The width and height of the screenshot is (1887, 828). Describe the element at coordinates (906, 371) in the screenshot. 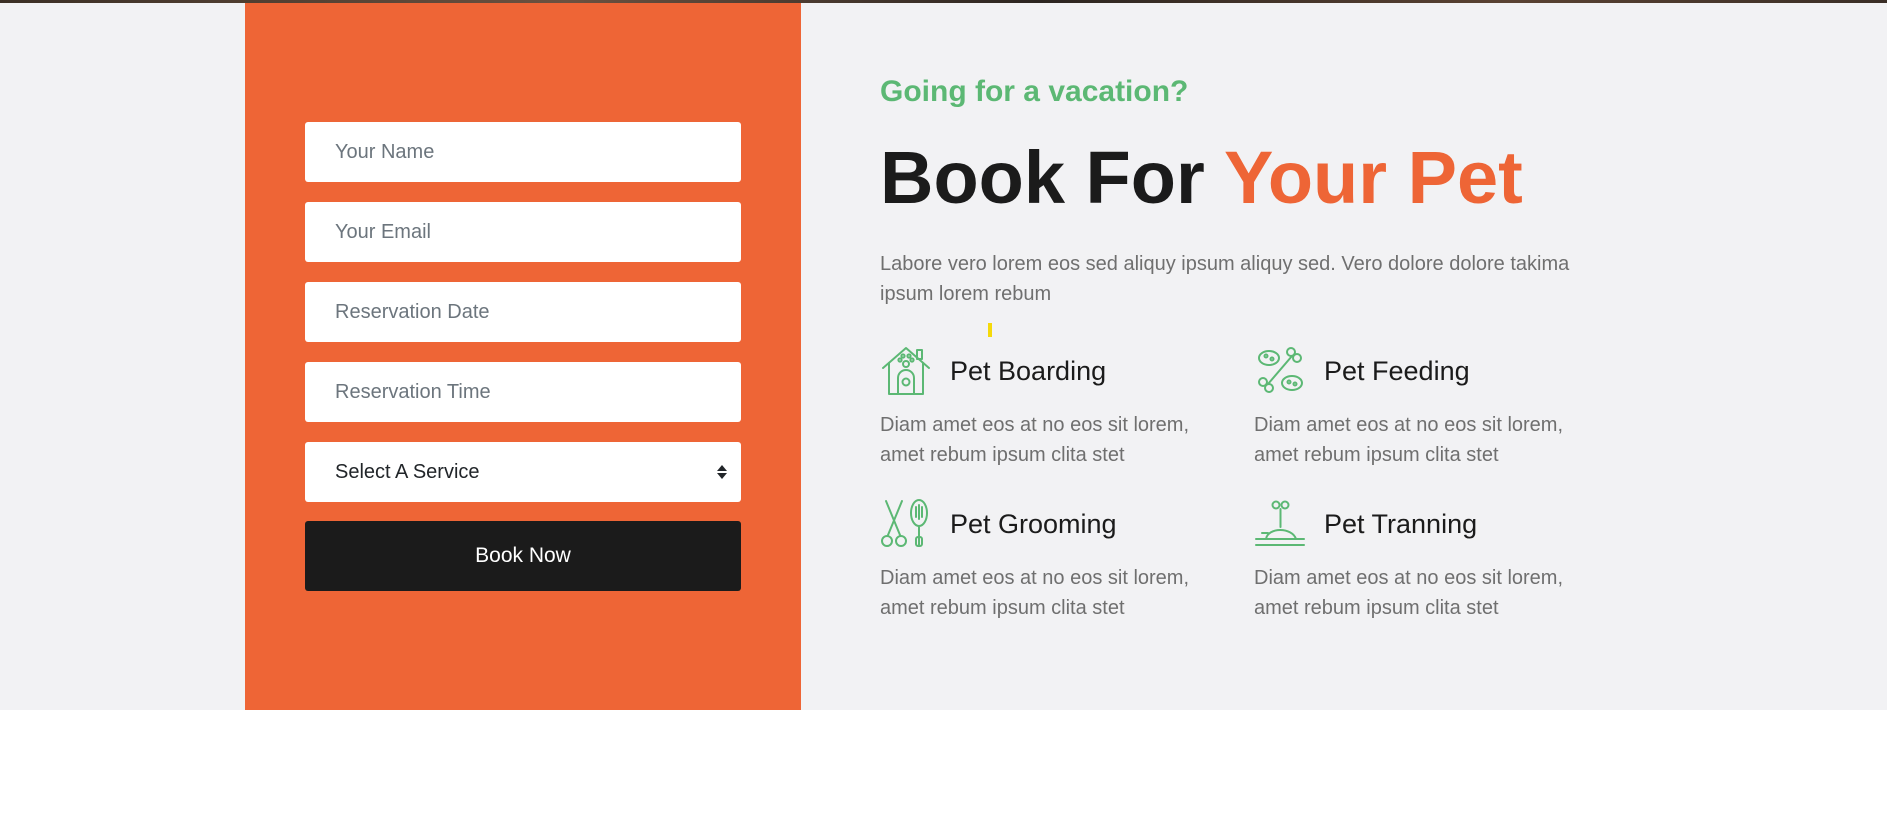

I see `pet-house-icon` at that location.